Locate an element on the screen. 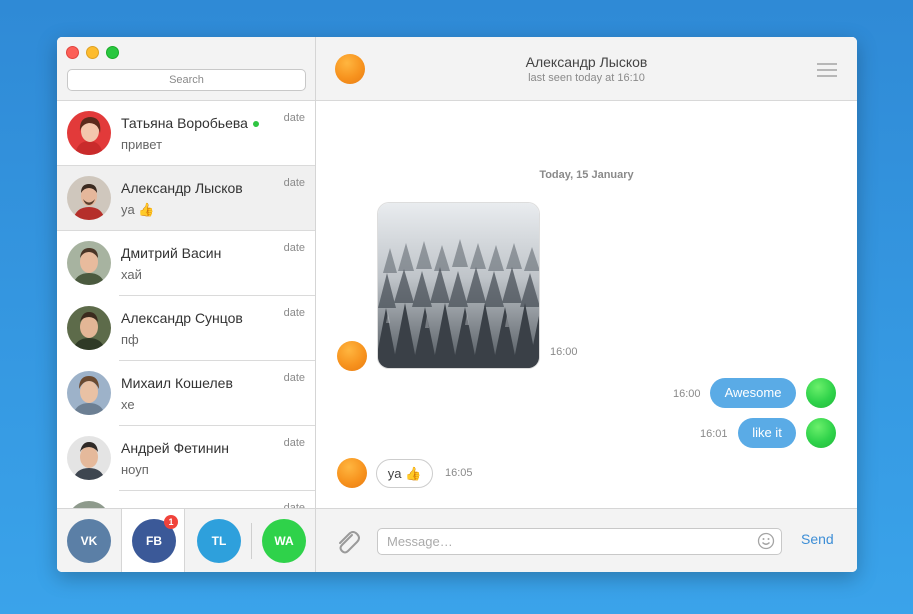 The height and width of the screenshot is (614, 913). contact-last-message: ya 👍 is located at coordinates (138, 209).